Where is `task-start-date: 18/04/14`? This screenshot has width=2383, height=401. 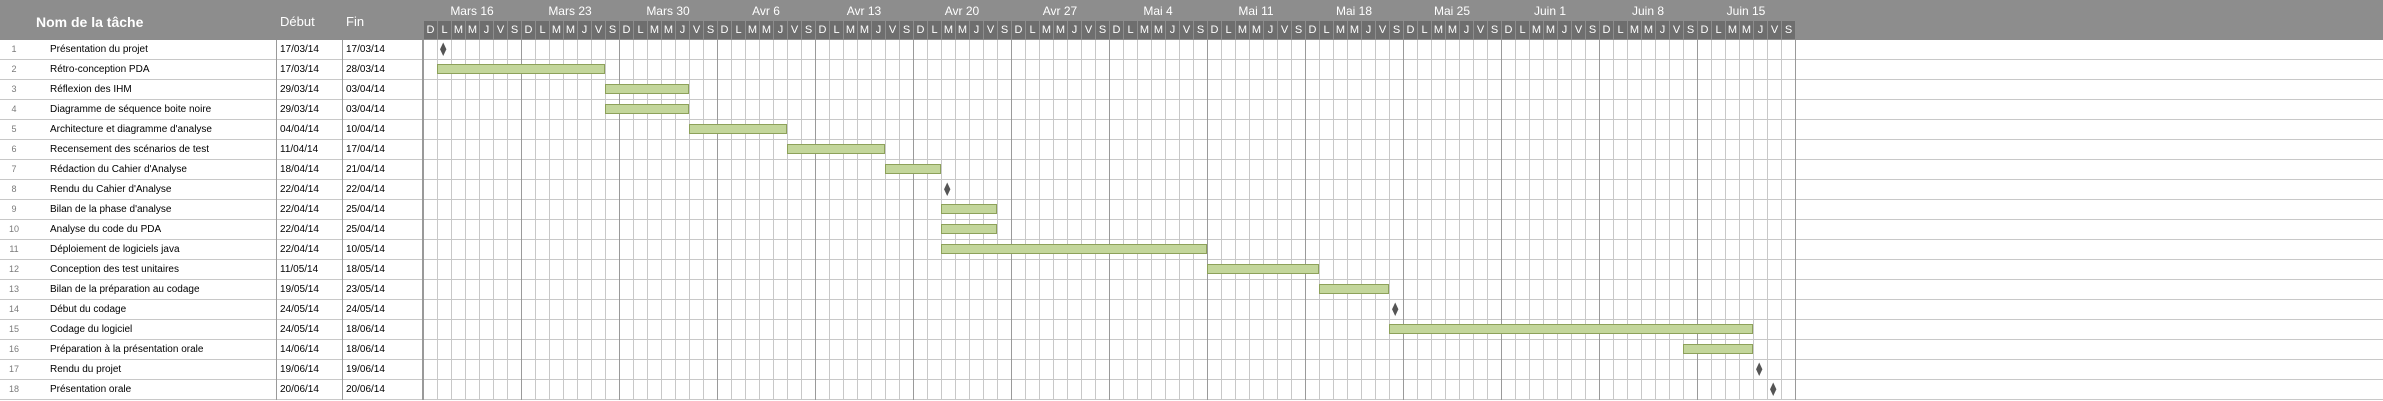
task-start-date: 18/04/14 is located at coordinates (299, 169).